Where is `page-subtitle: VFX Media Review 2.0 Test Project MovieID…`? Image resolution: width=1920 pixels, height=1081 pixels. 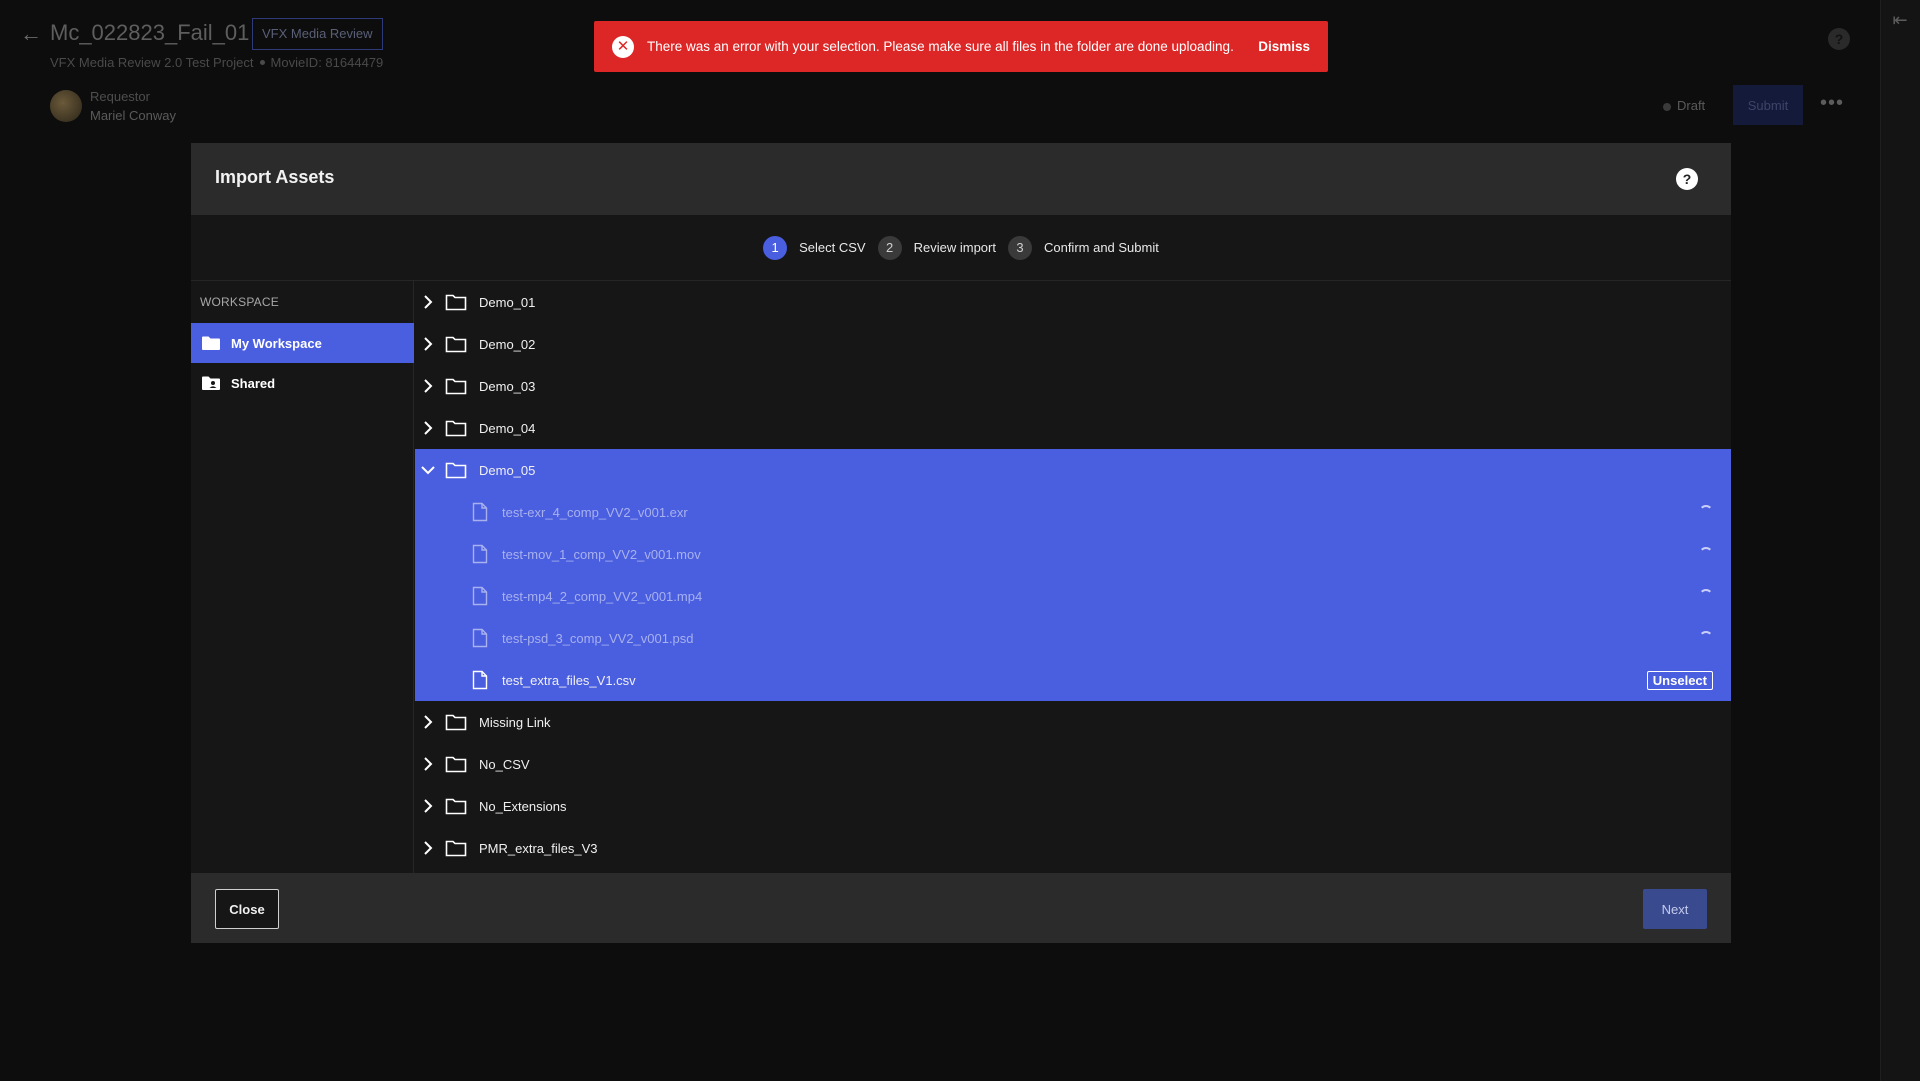
page-subtitle: VFX Media Review 2.0 Test Project MovieID… is located at coordinates (216, 62).